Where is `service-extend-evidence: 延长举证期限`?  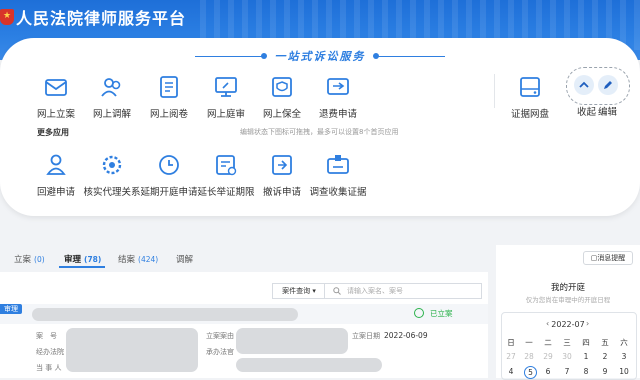 service-extend-evidence: 延长举证期限 is located at coordinates (226, 175).